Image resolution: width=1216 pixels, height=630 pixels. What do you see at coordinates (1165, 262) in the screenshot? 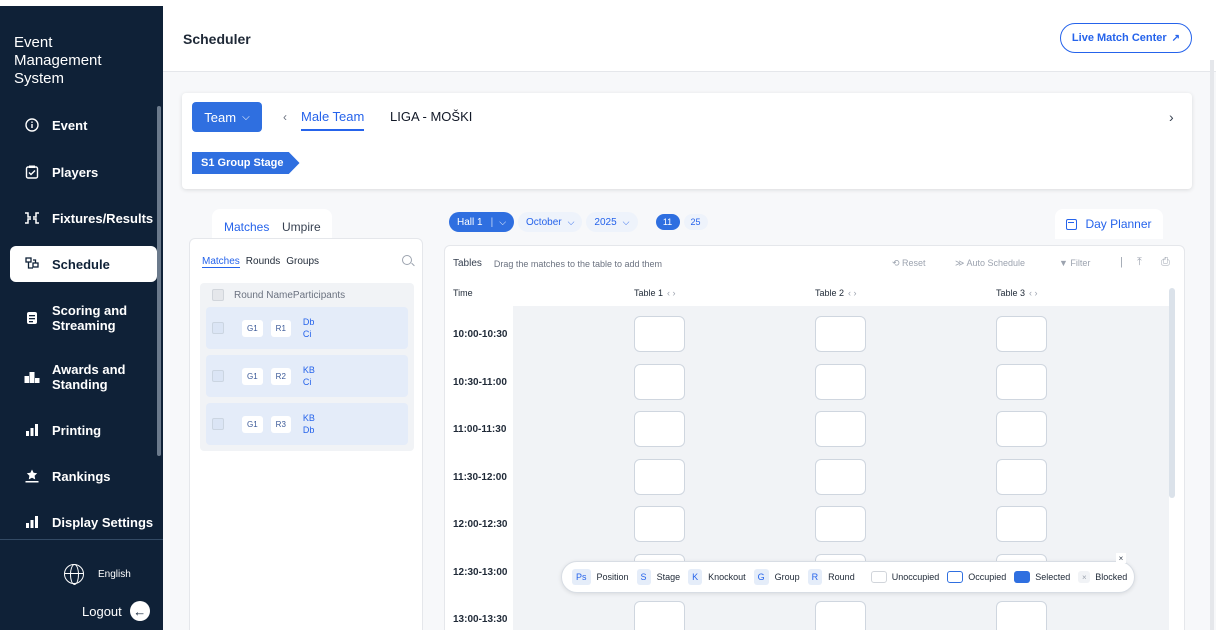
I see `print-icon: ⎙` at bounding box center [1165, 262].